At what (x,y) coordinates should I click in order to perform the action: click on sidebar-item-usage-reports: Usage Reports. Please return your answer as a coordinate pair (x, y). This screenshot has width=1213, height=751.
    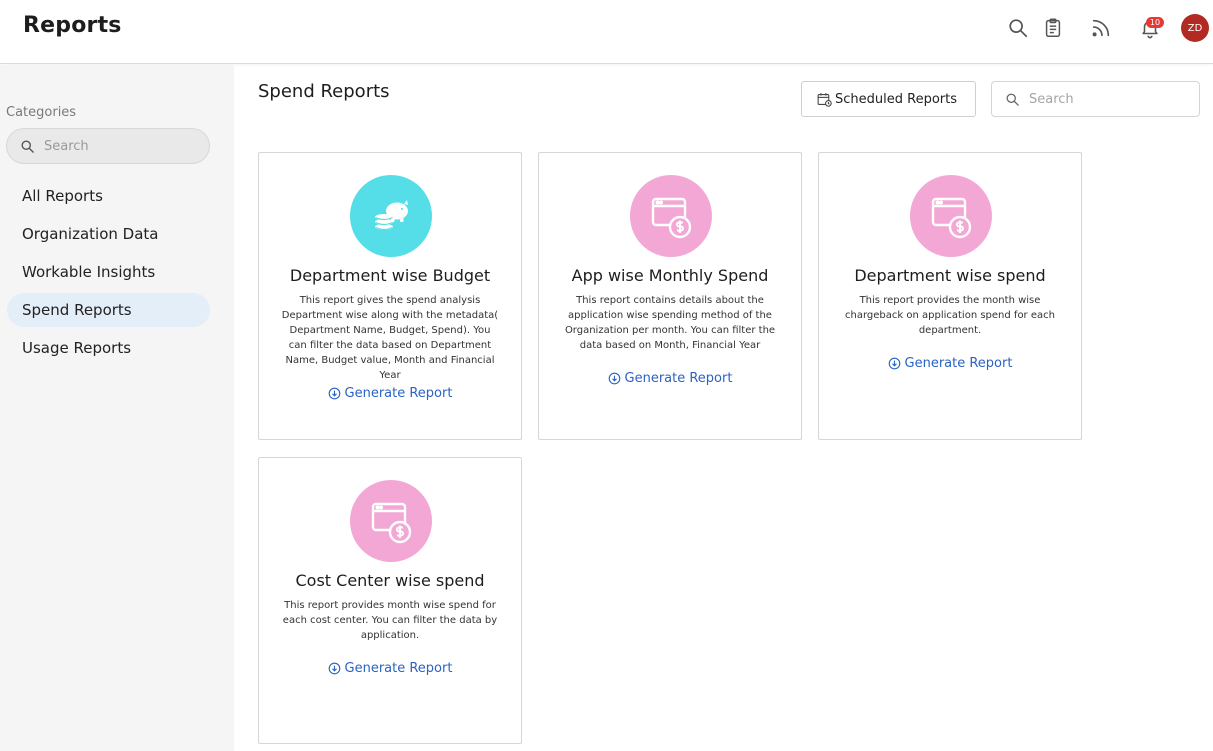
    Looking at the image, I should click on (108, 348).